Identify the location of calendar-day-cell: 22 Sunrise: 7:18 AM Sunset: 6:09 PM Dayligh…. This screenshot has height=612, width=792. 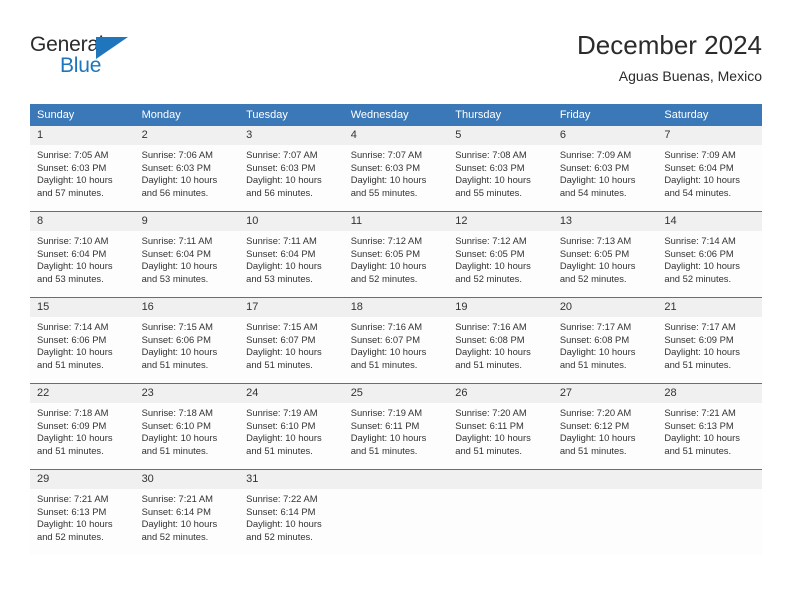
(82, 426).